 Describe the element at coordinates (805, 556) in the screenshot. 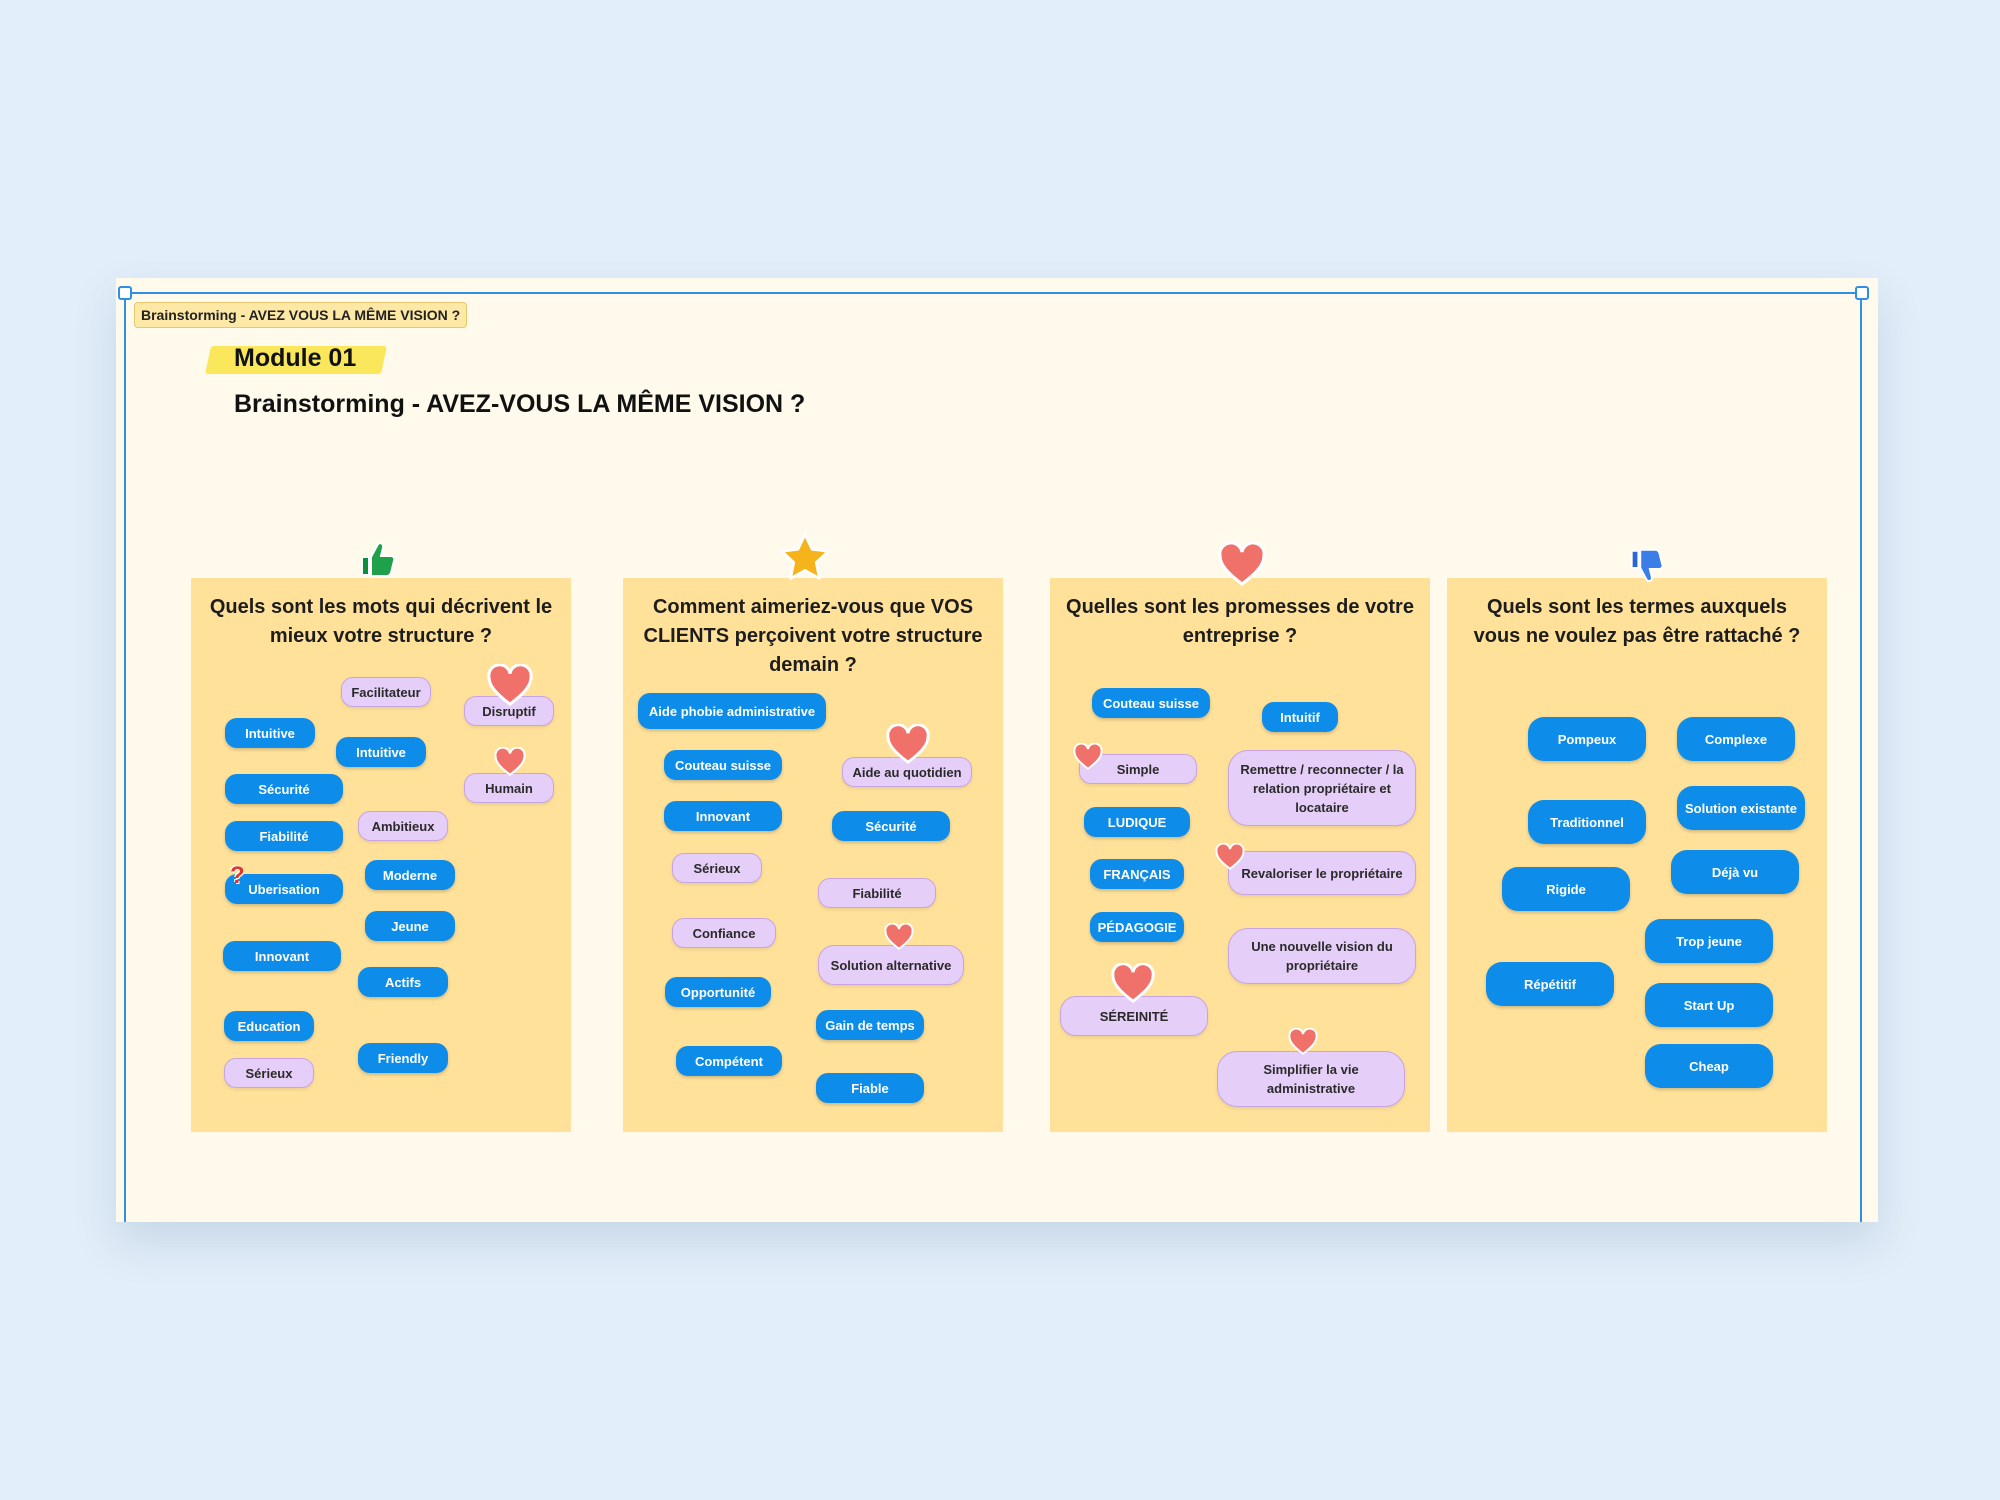

I see `star-icon` at that location.